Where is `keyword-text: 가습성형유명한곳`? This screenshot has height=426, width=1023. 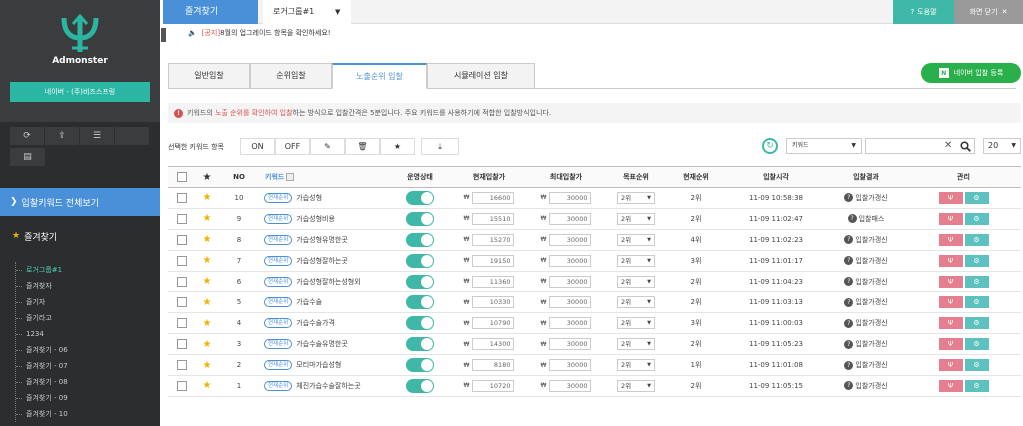
keyword-text: 가습성형유명한곳 is located at coordinates (322, 240).